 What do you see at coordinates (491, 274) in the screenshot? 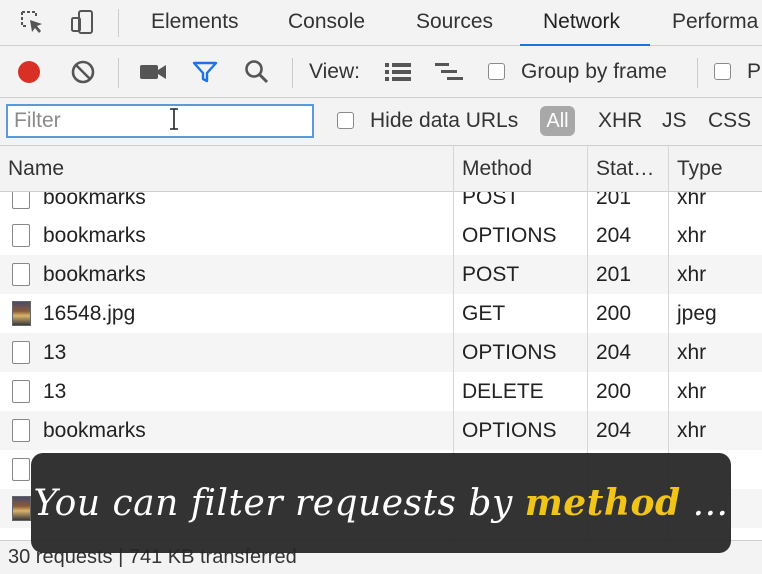
I see `cell-method: POST` at bounding box center [491, 274].